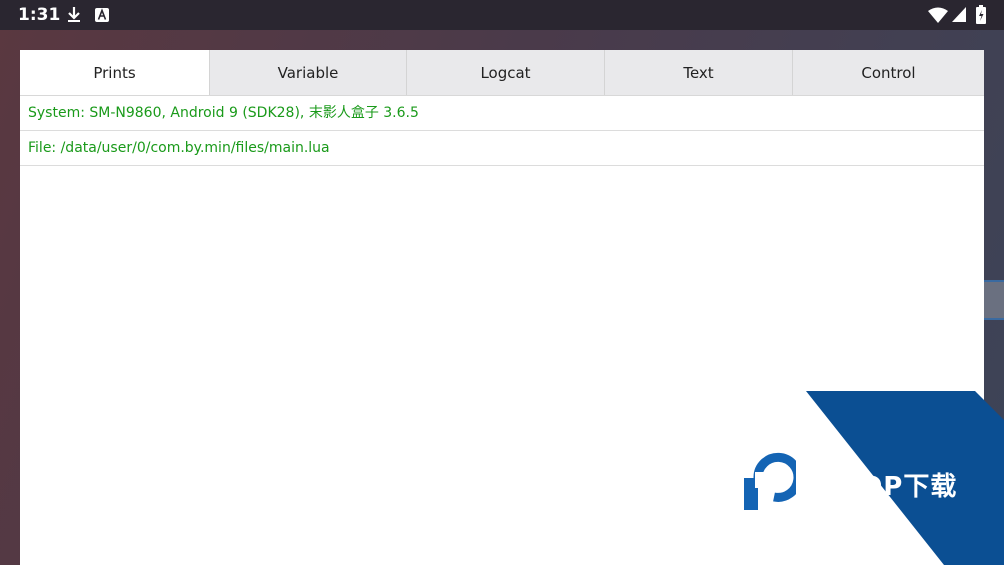  I want to click on download-icon, so click(74, 14).